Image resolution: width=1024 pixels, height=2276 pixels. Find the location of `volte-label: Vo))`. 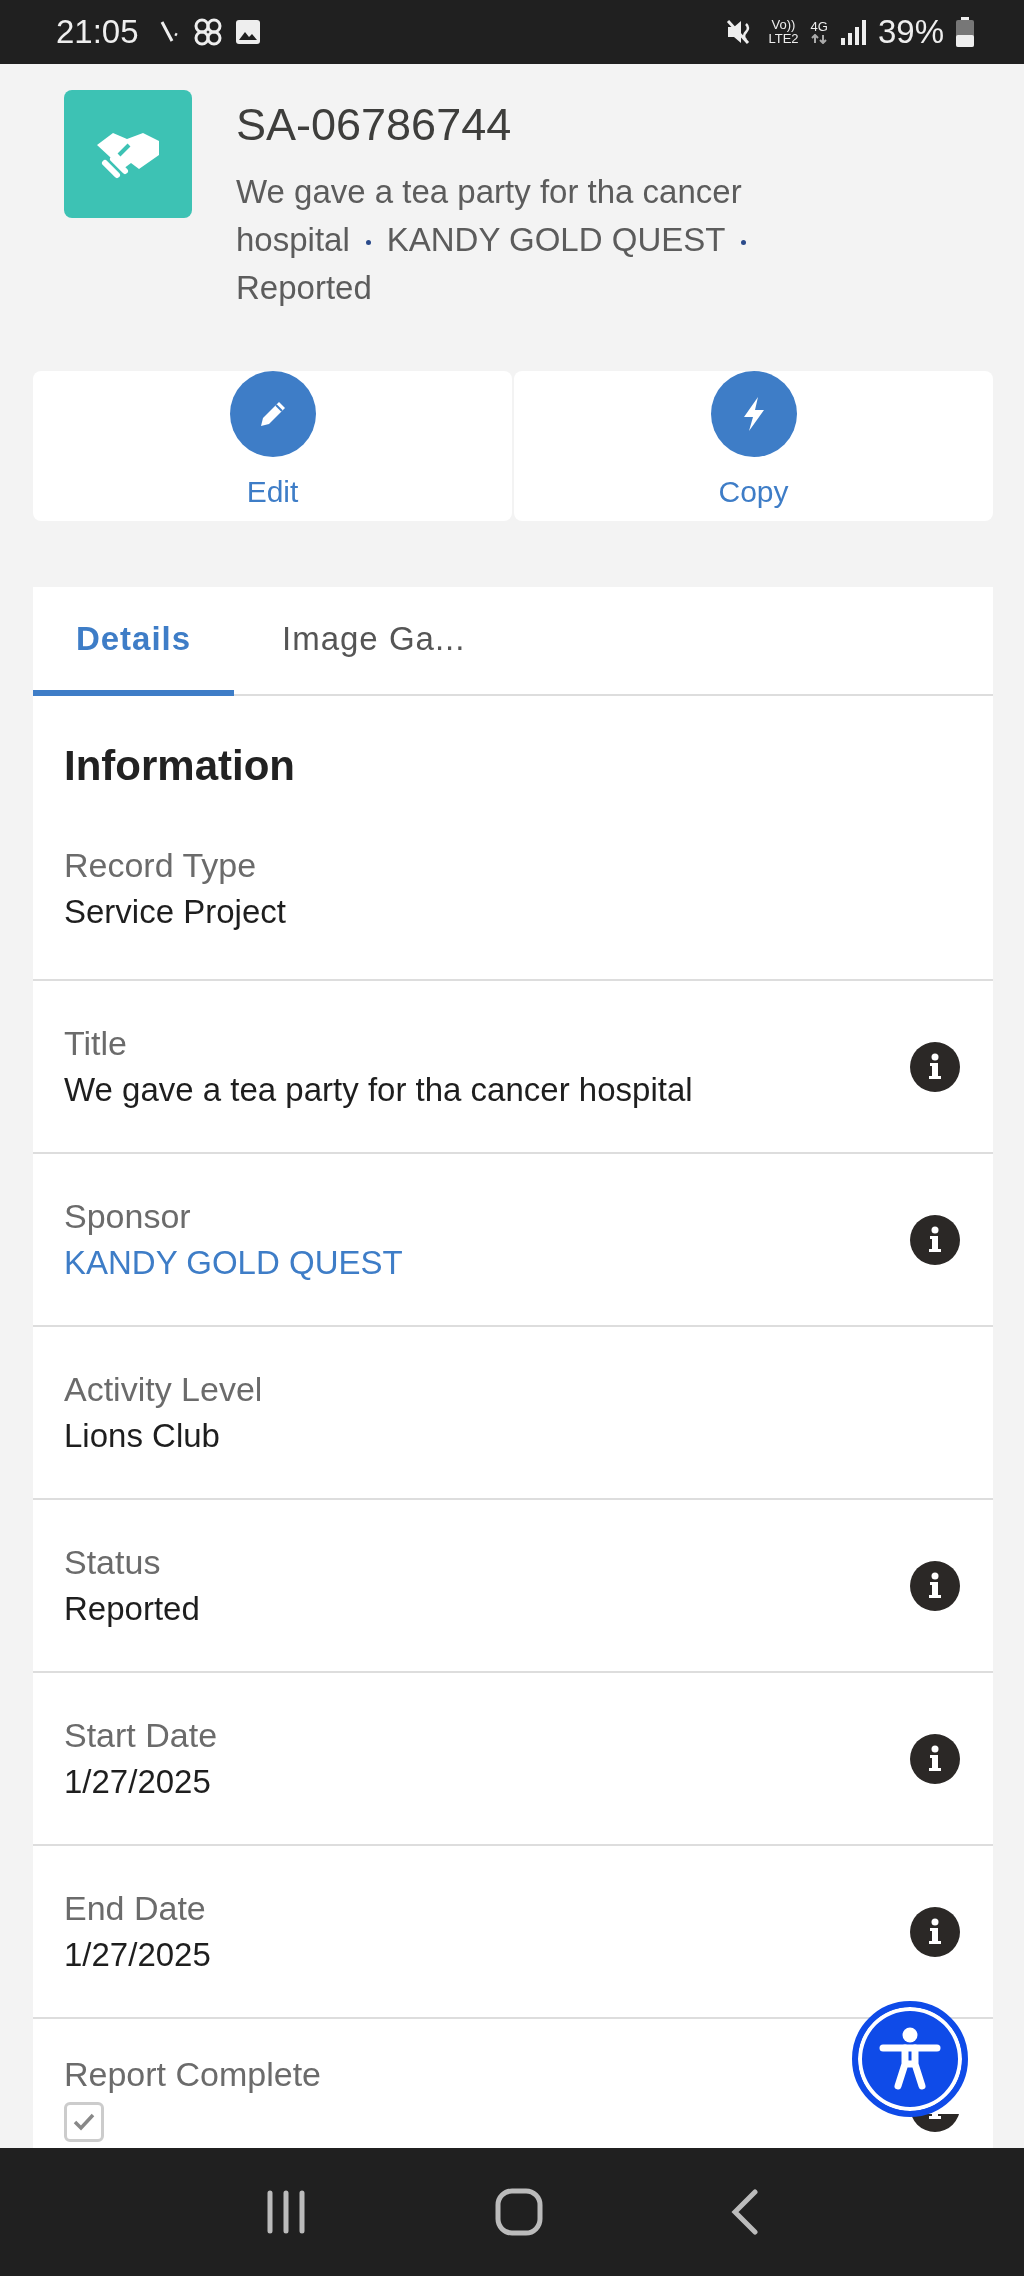

volte-label: Vo)) is located at coordinates (783, 25).